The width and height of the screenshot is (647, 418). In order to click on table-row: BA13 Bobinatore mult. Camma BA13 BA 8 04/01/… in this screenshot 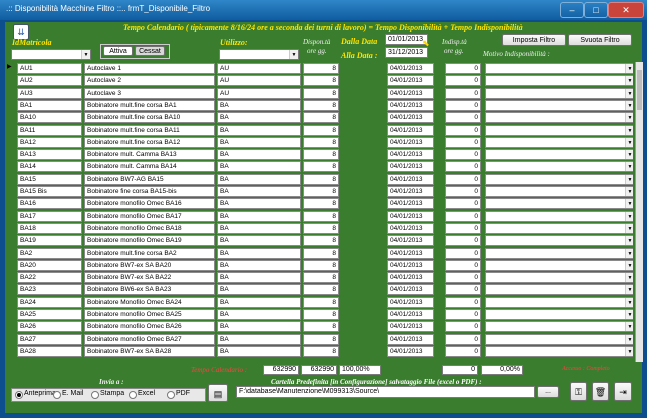, I will do `click(320, 154)`.